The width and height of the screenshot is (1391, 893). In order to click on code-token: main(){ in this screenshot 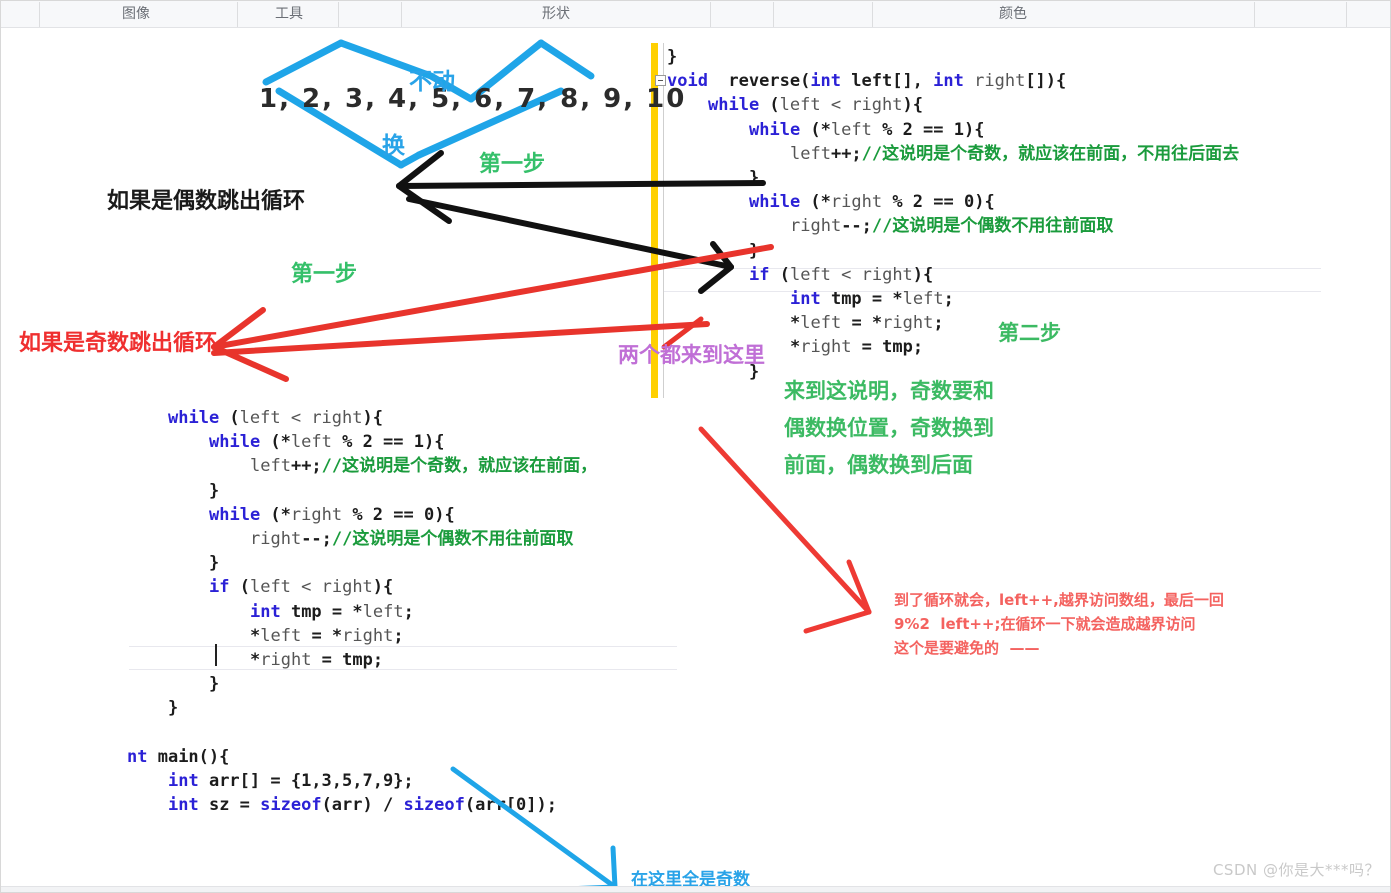, I will do `click(188, 756)`.